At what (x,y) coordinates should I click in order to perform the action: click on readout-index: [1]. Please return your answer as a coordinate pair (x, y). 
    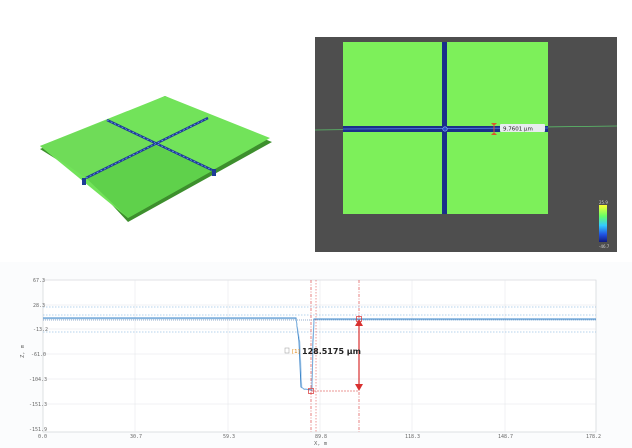
    Looking at the image, I should click on (296, 352).